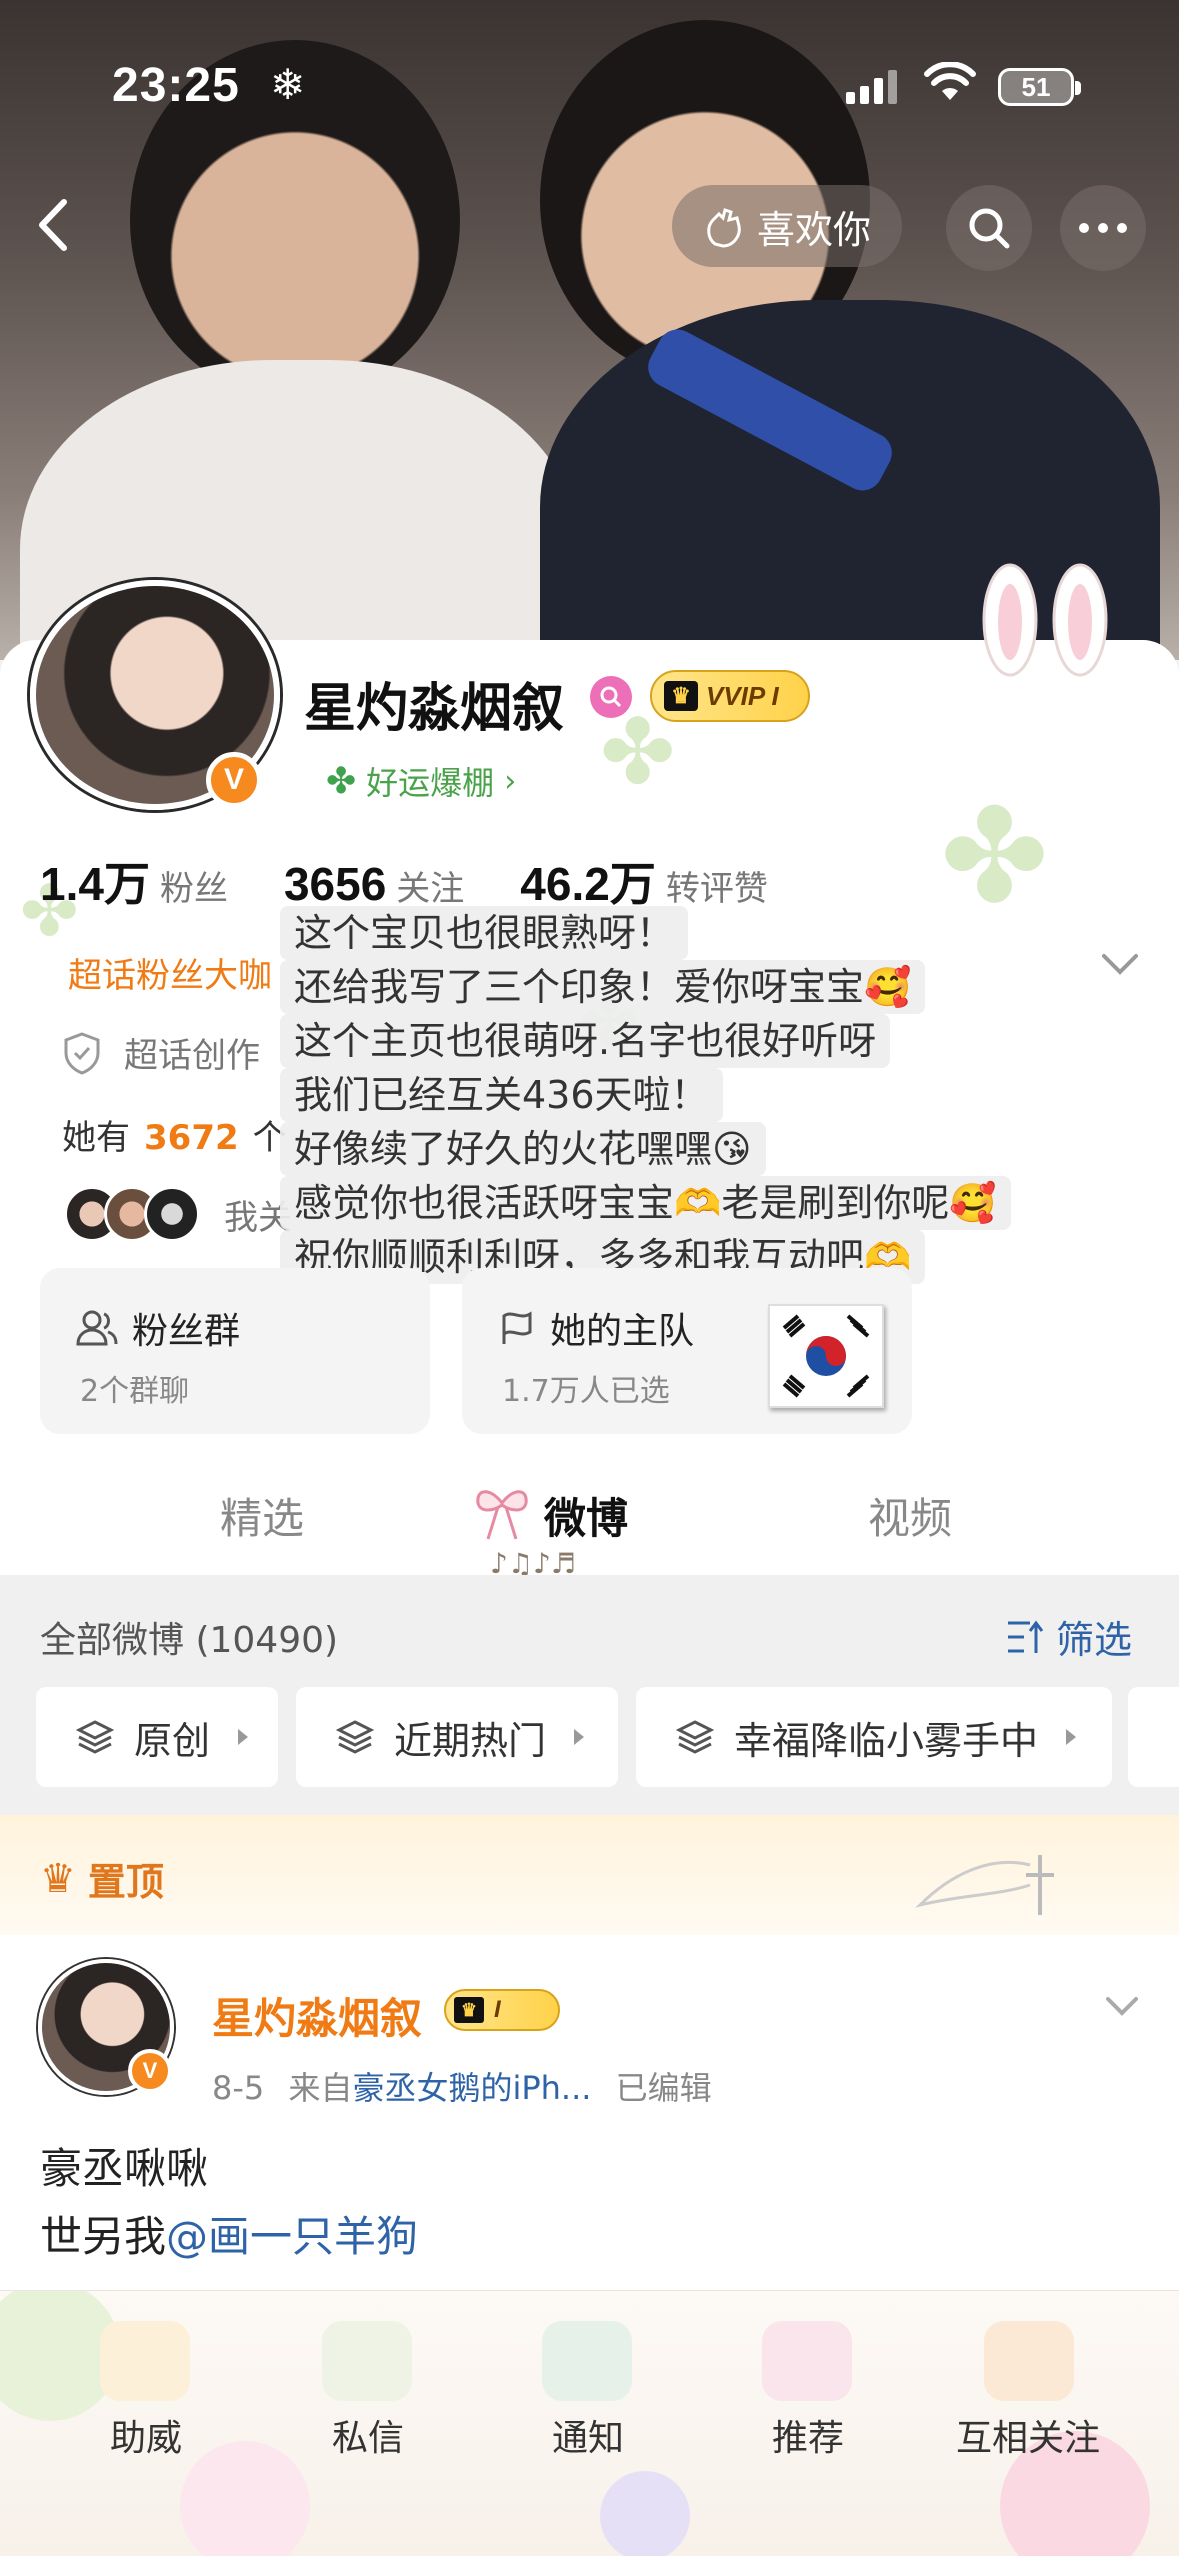 This screenshot has height=2556, width=1179. I want to click on post-from-prefix: 来自, so click(320, 2088).